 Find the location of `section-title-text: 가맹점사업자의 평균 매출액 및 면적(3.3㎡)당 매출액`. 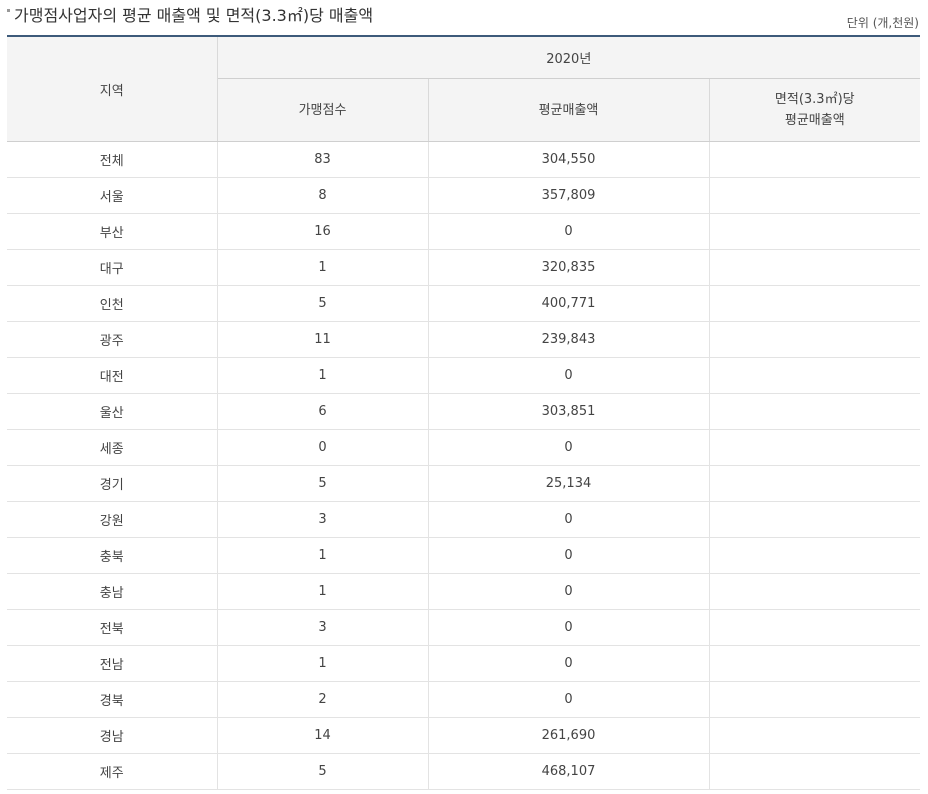

section-title-text: 가맹점사업자의 평균 매출액 및 면적(3.3㎡)당 매출액 is located at coordinates (194, 15).